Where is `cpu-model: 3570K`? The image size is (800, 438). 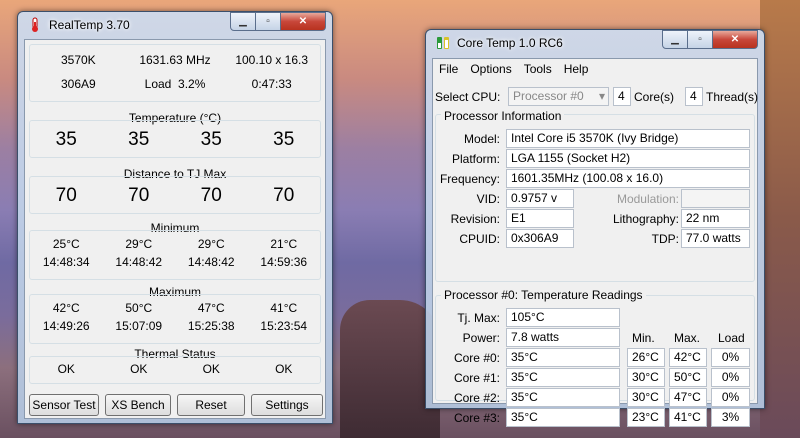
cpu-model: 3570K is located at coordinates (78, 60).